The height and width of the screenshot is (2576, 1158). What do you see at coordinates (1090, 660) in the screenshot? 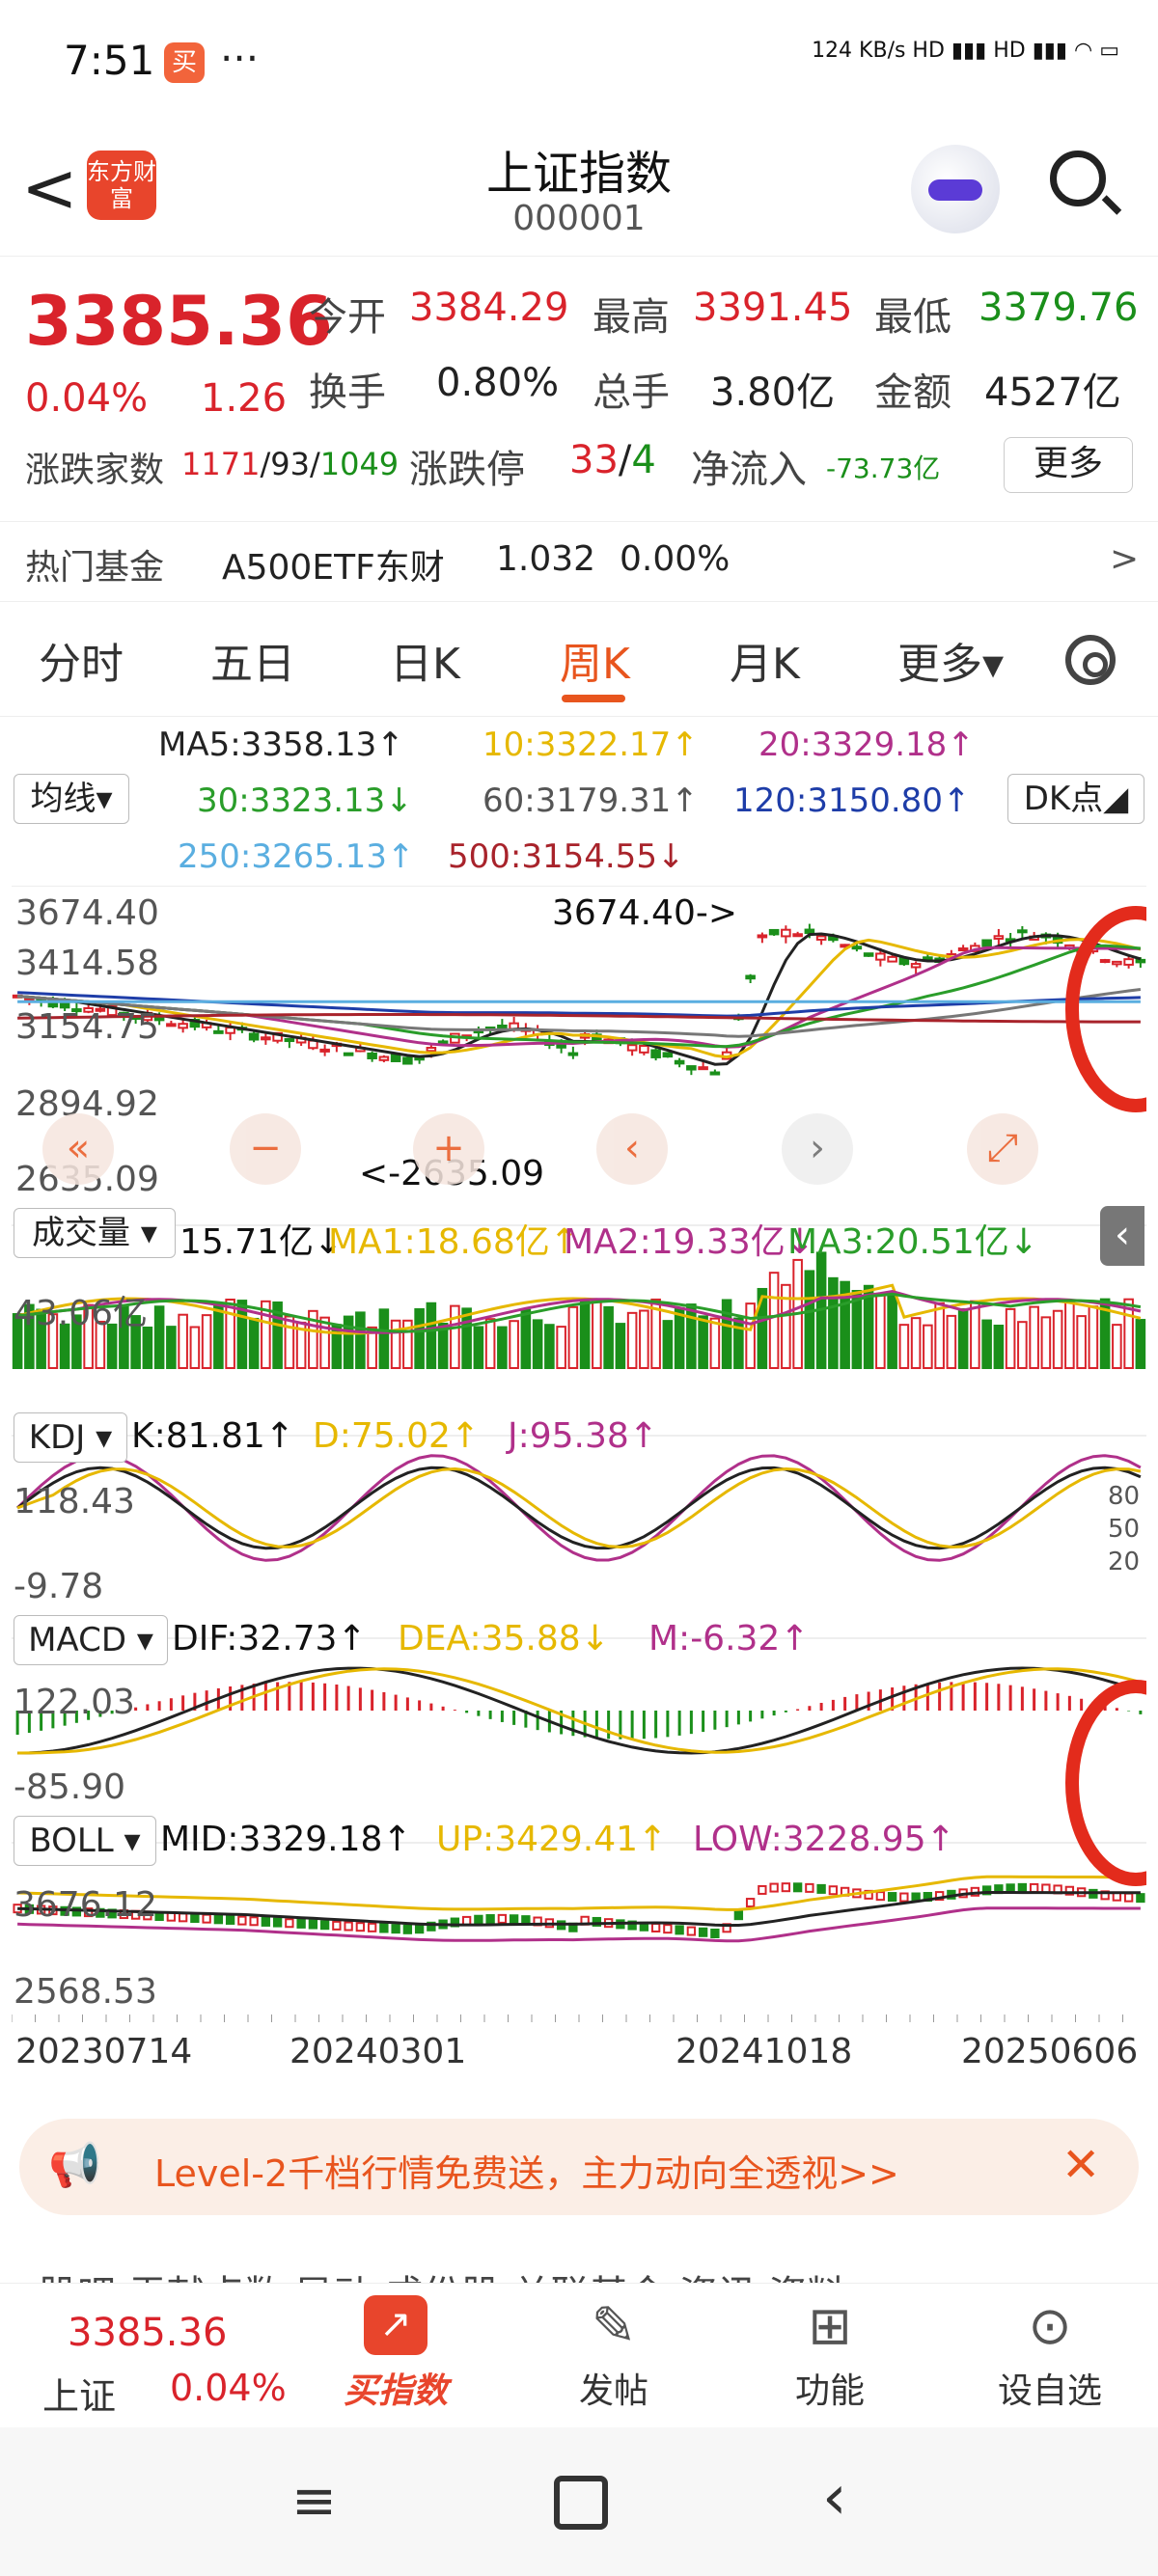
I see `settings-gear-icon` at bounding box center [1090, 660].